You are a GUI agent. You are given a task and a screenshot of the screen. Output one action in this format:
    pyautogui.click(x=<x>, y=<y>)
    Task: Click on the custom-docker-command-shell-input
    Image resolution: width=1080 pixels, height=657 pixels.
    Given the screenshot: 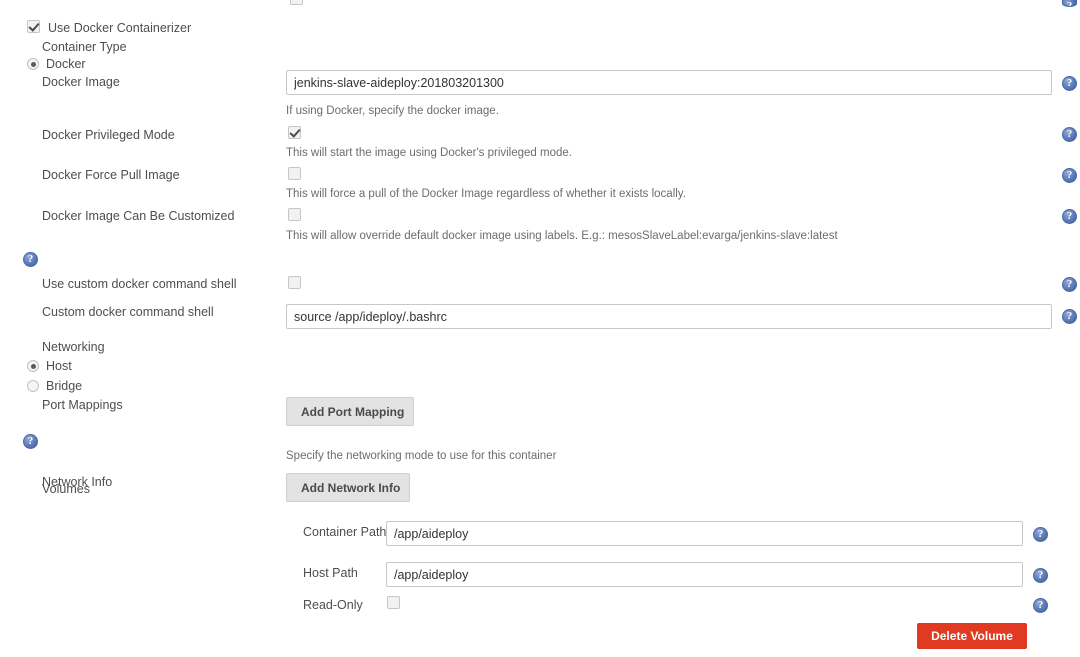 What is the action you would take?
    pyautogui.click(x=669, y=316)
    